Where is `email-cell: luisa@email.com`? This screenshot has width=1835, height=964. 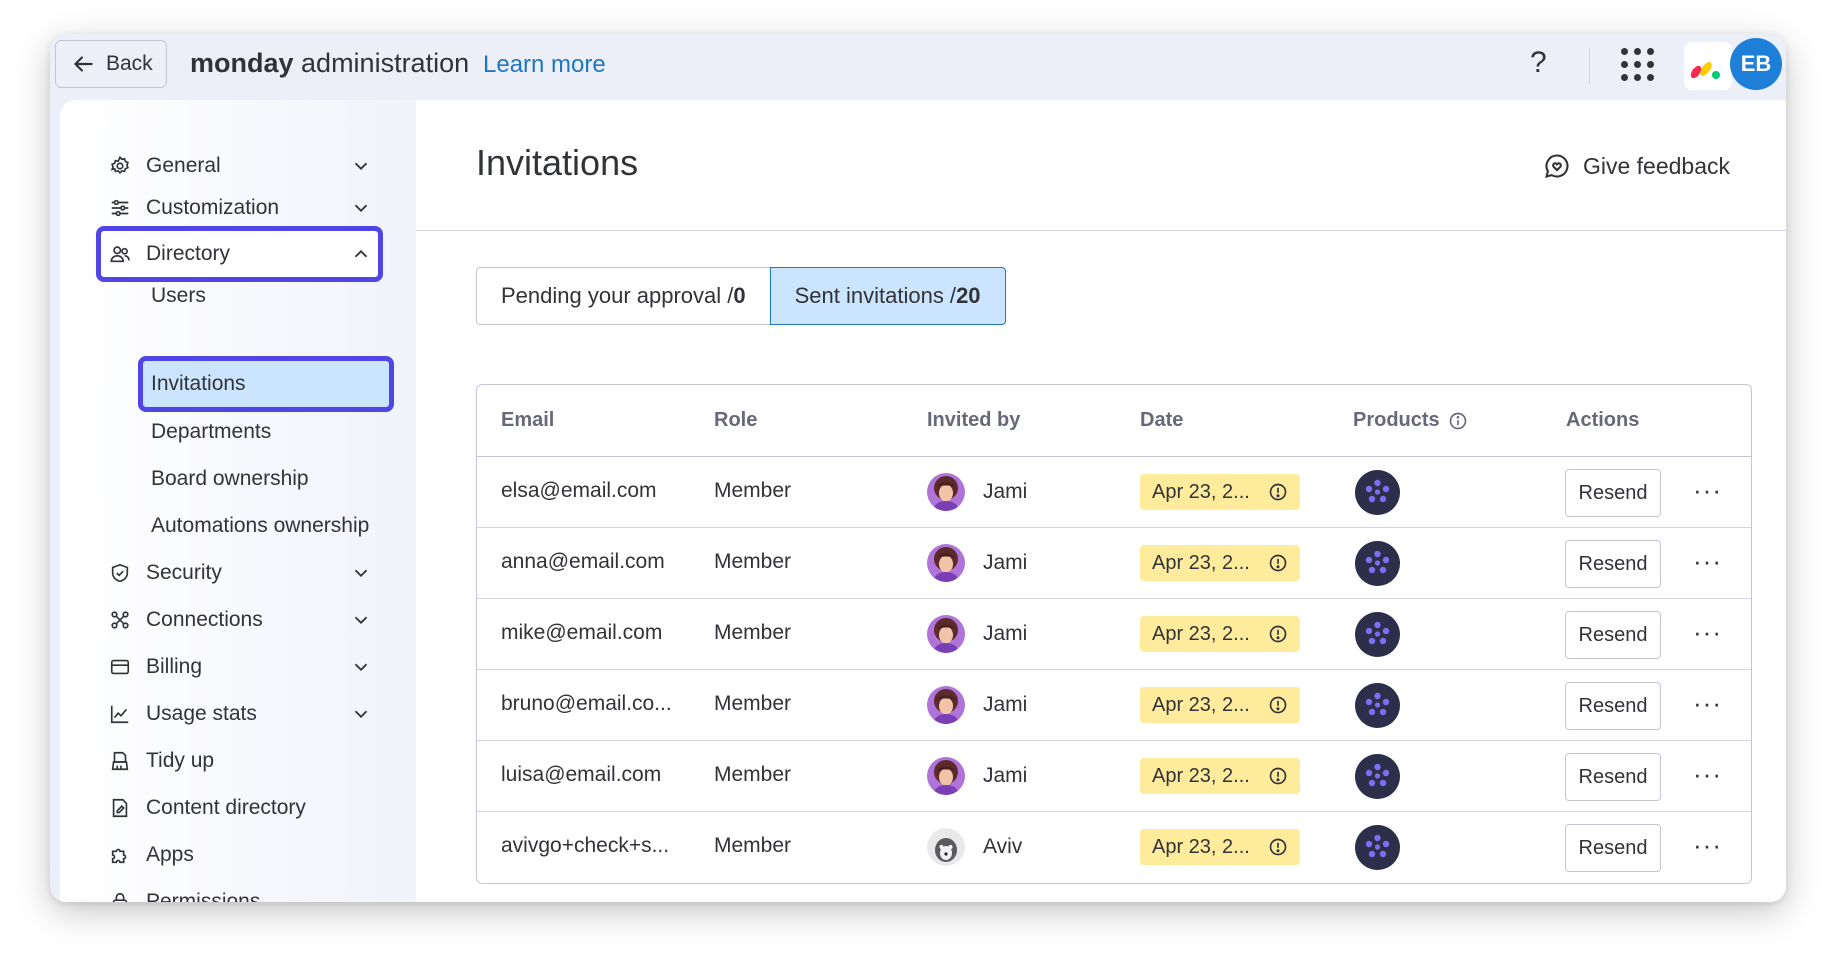 email-cell: luisa@email.com is located at coordinates (581, 774).